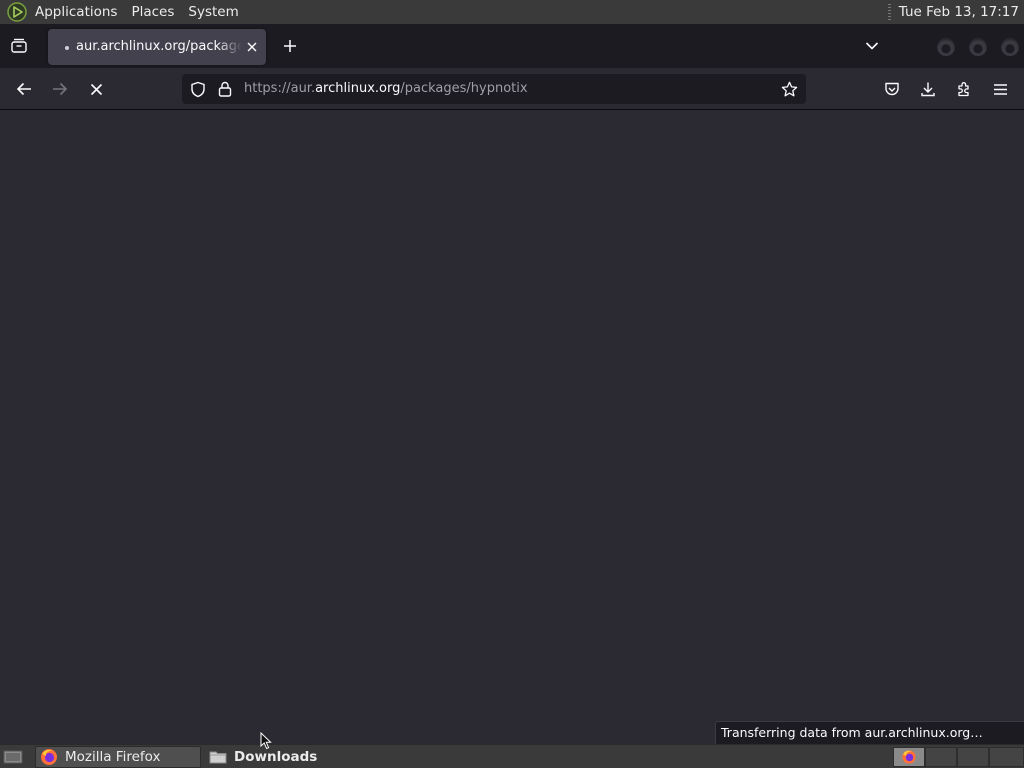 The width and height of the screenshot is (1024, 768). Describe the element at coordinates (889, 12) in the screenshot. I see `panel-separator` at that location.